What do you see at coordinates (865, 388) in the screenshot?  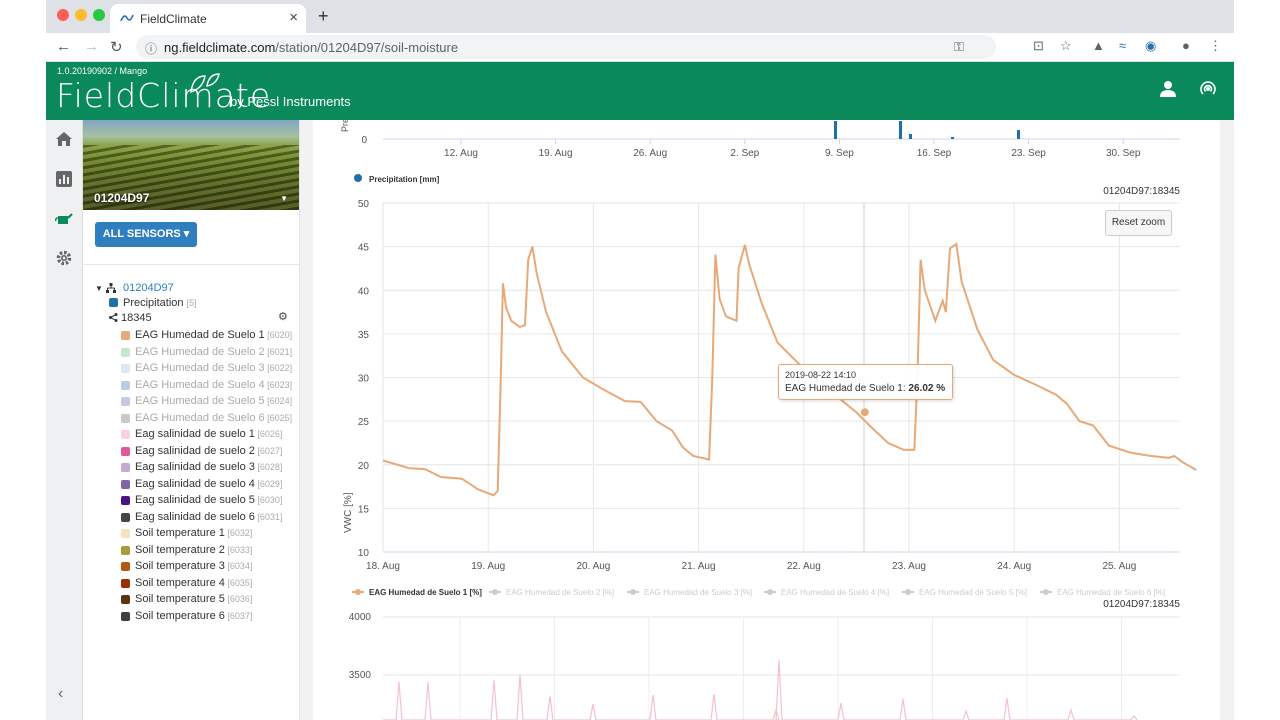 I see `tooltip-line: EAG Humedad de Suelo 1: 26.02 %` at bounding box center [865, 388].